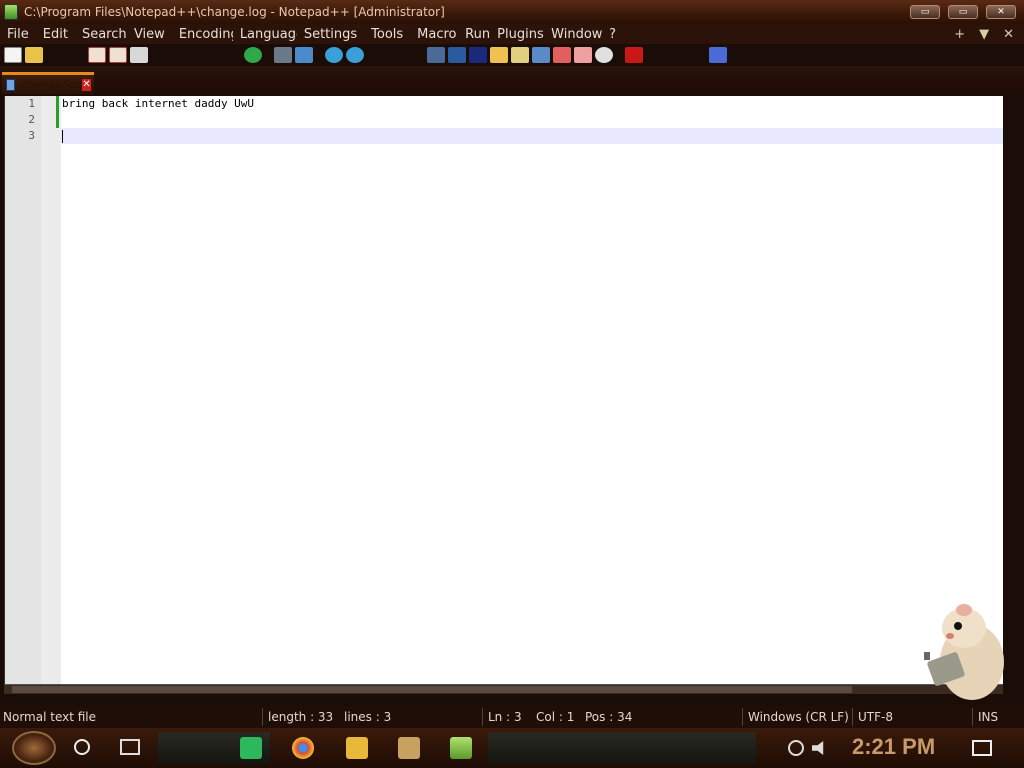  I want to click on saved-file-icon, so click(11, 84).